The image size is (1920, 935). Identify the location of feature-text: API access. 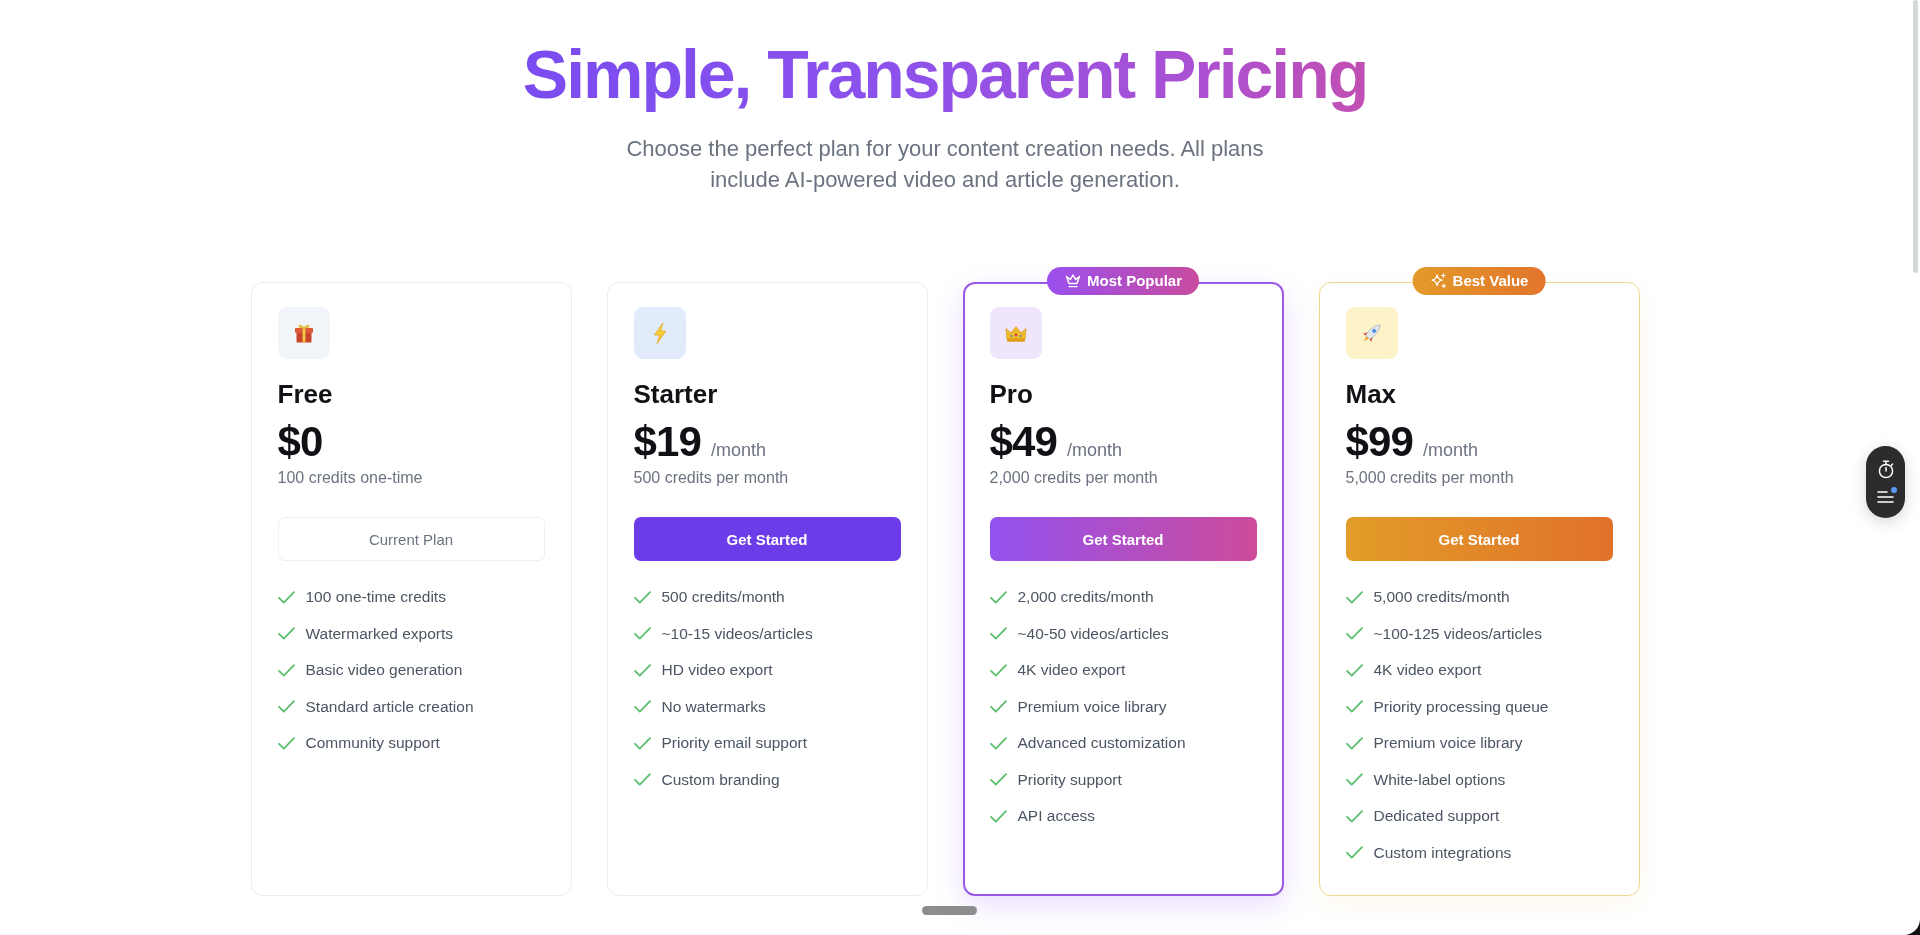
(1056, 816).